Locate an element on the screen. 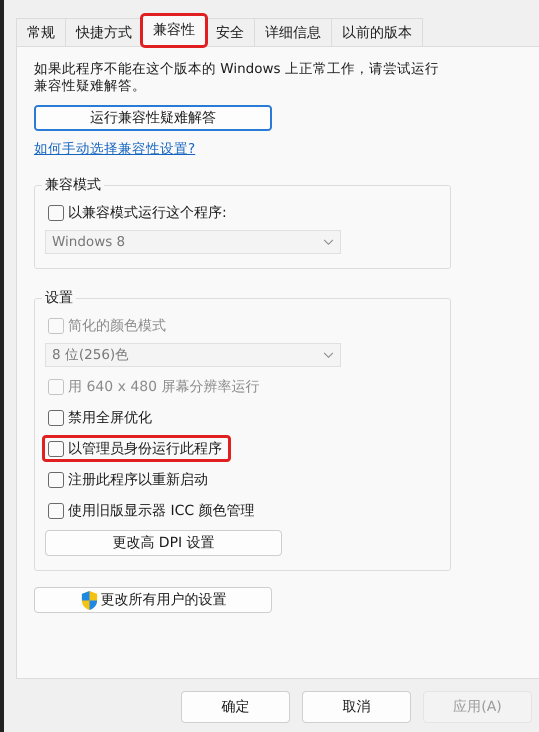 The height and width of the screenshot is (732, 539). tab: 以前的版本 is located at coordinates (377, 32).